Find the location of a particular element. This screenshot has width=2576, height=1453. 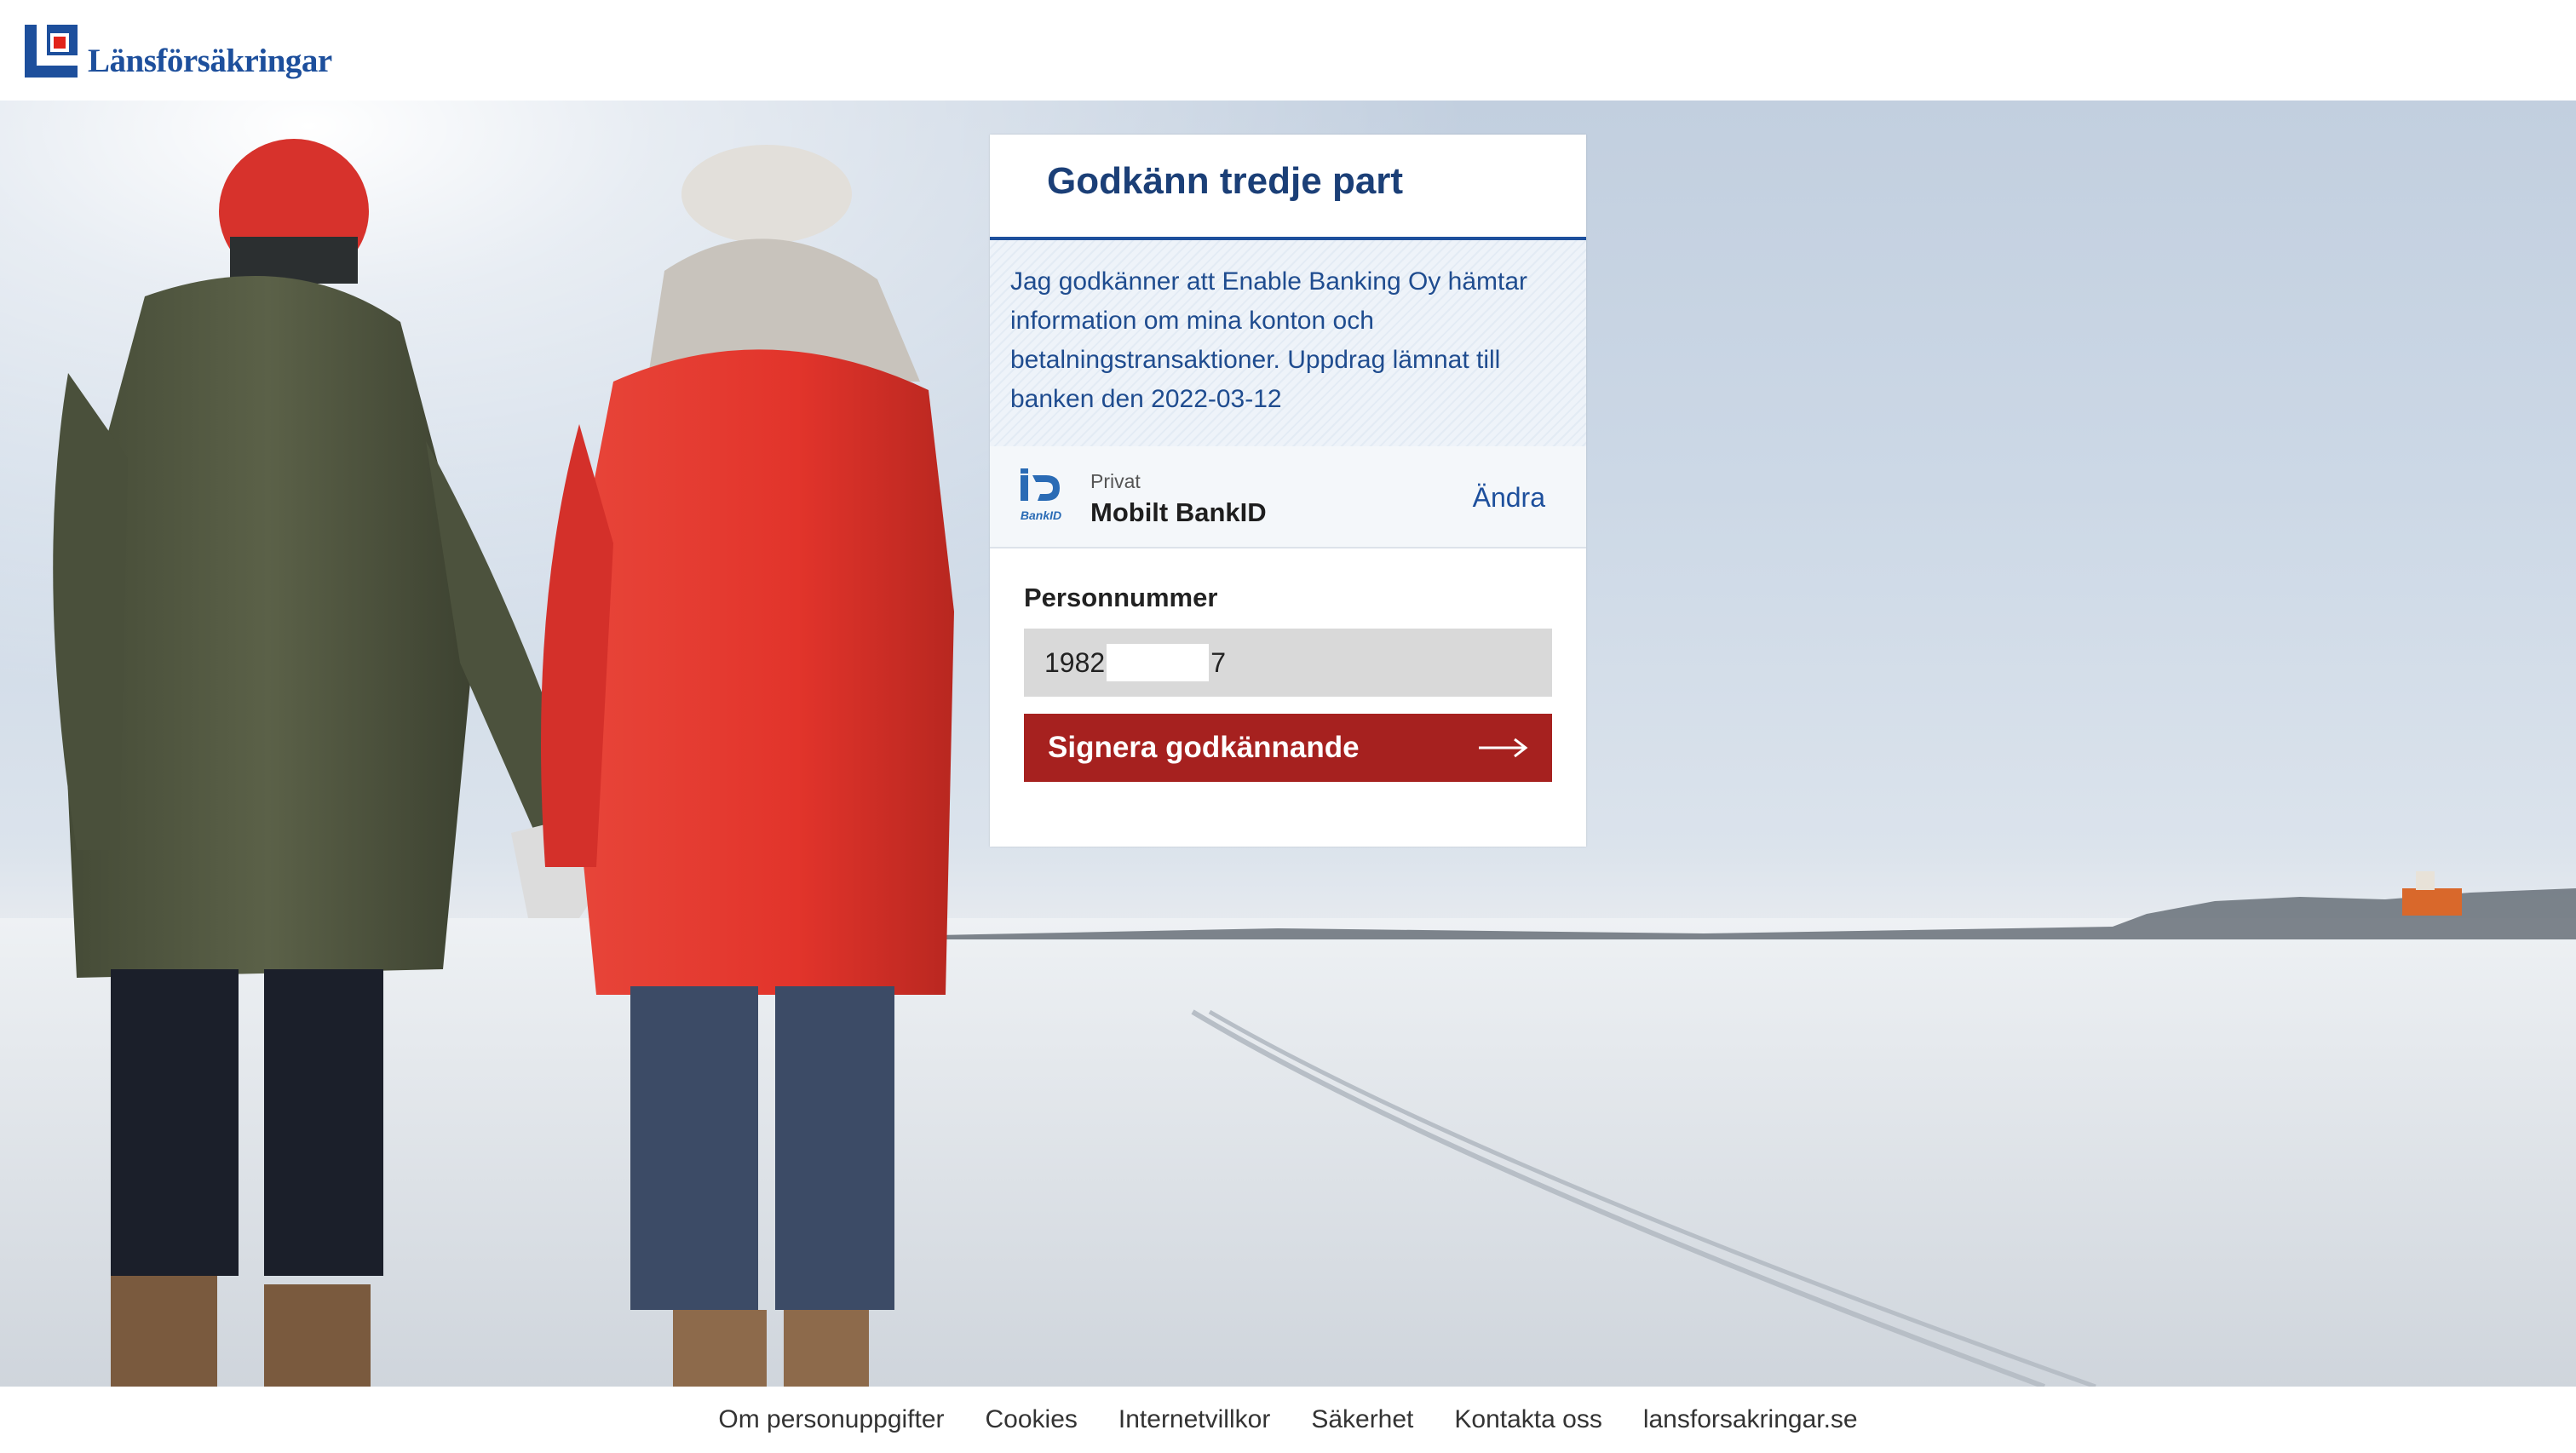

sign-approval-label: Signera godkännande is located at coordinates (1204, 747).